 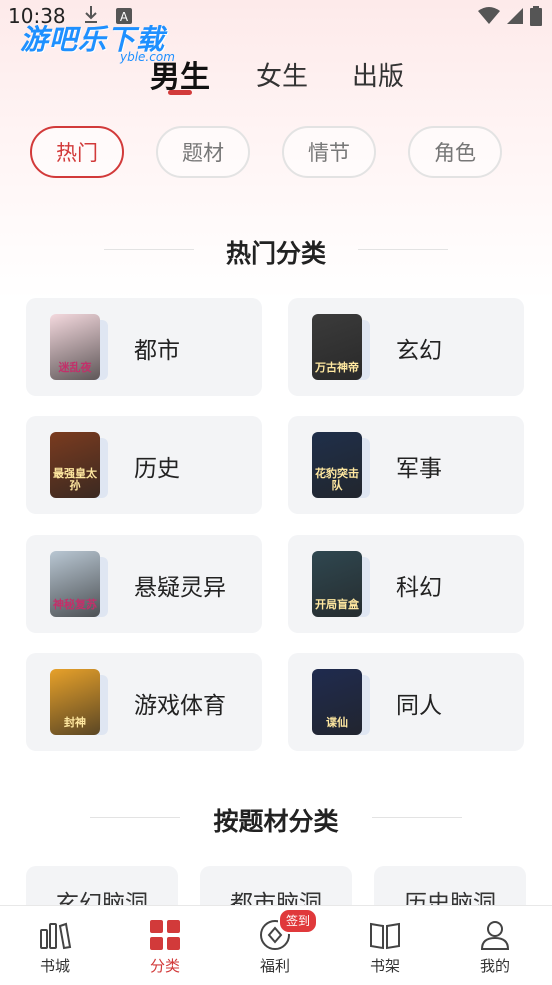 I want to click on book-cover-image: 花豹突击队, so click(x=337, y=465).